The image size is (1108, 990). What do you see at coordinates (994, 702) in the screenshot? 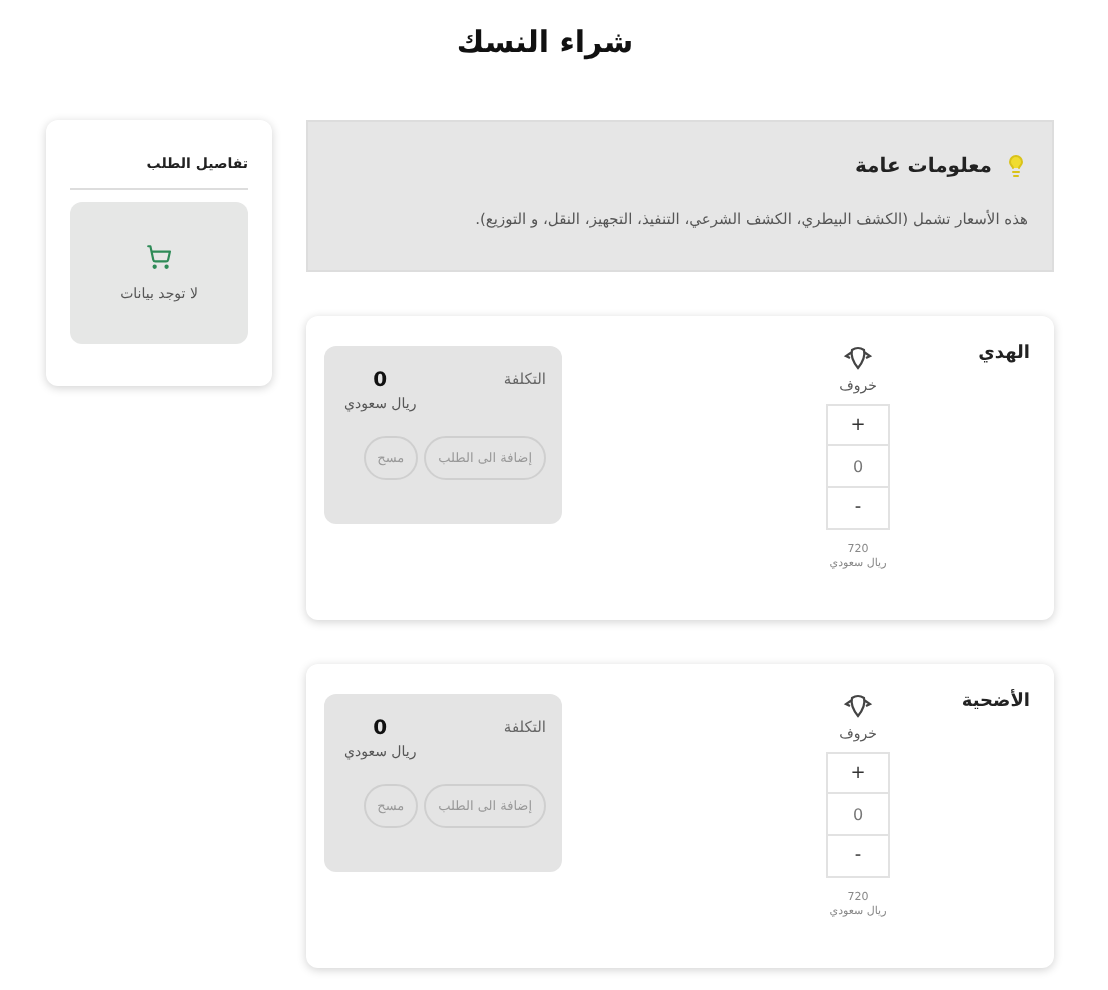
I see `product-name: الأضحية` at bounding box center [994, 702].